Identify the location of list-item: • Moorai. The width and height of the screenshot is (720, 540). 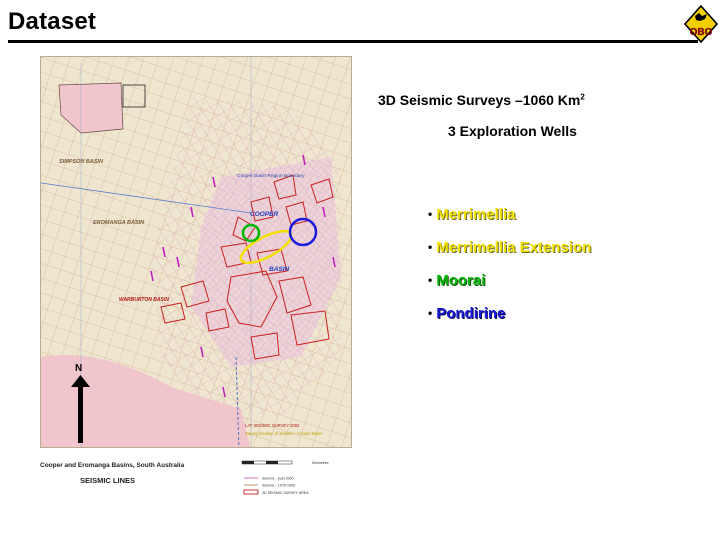
(457, 280).